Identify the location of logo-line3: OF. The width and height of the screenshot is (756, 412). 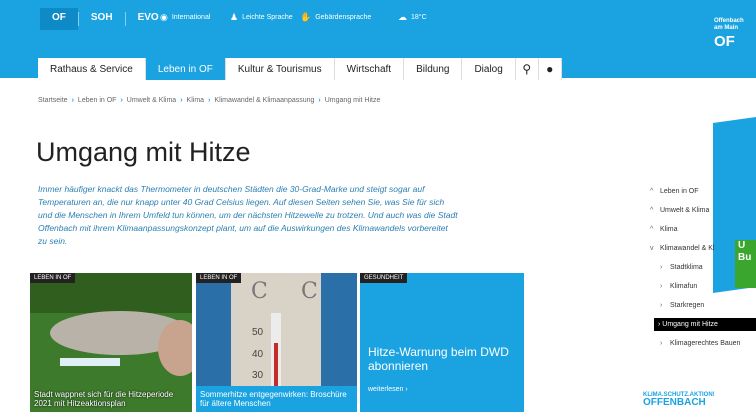
(724, 41).